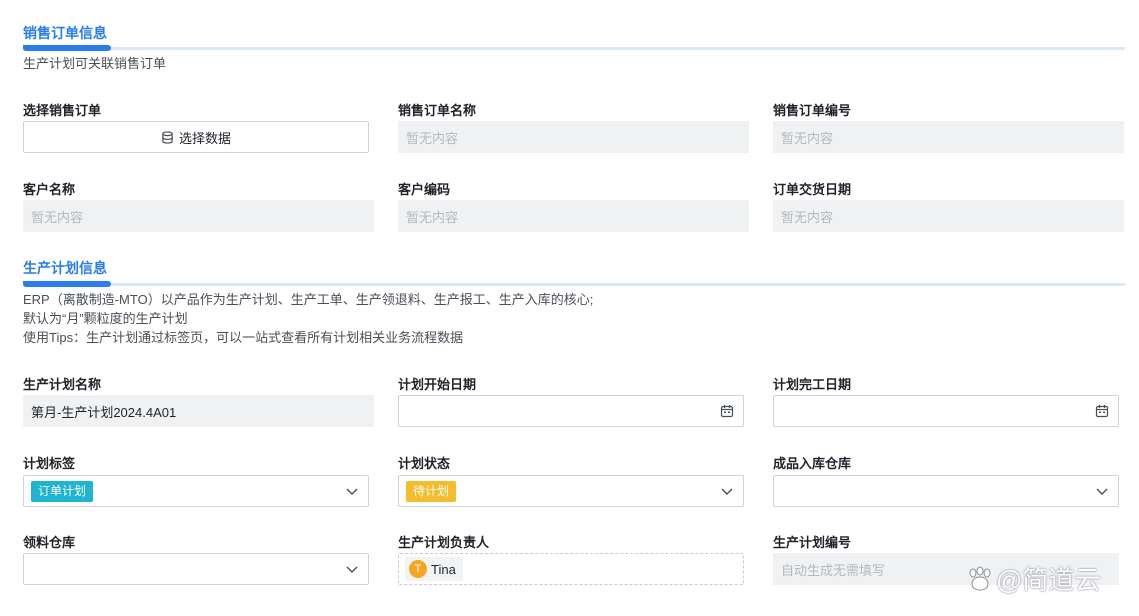 Image resolution: width=1139 pixels, height=616 pixels. What do you see at coordinates (198, 216) in the screenshot?
I see `customer-name-field: 暂无内容` at bounding box center [198, 216].